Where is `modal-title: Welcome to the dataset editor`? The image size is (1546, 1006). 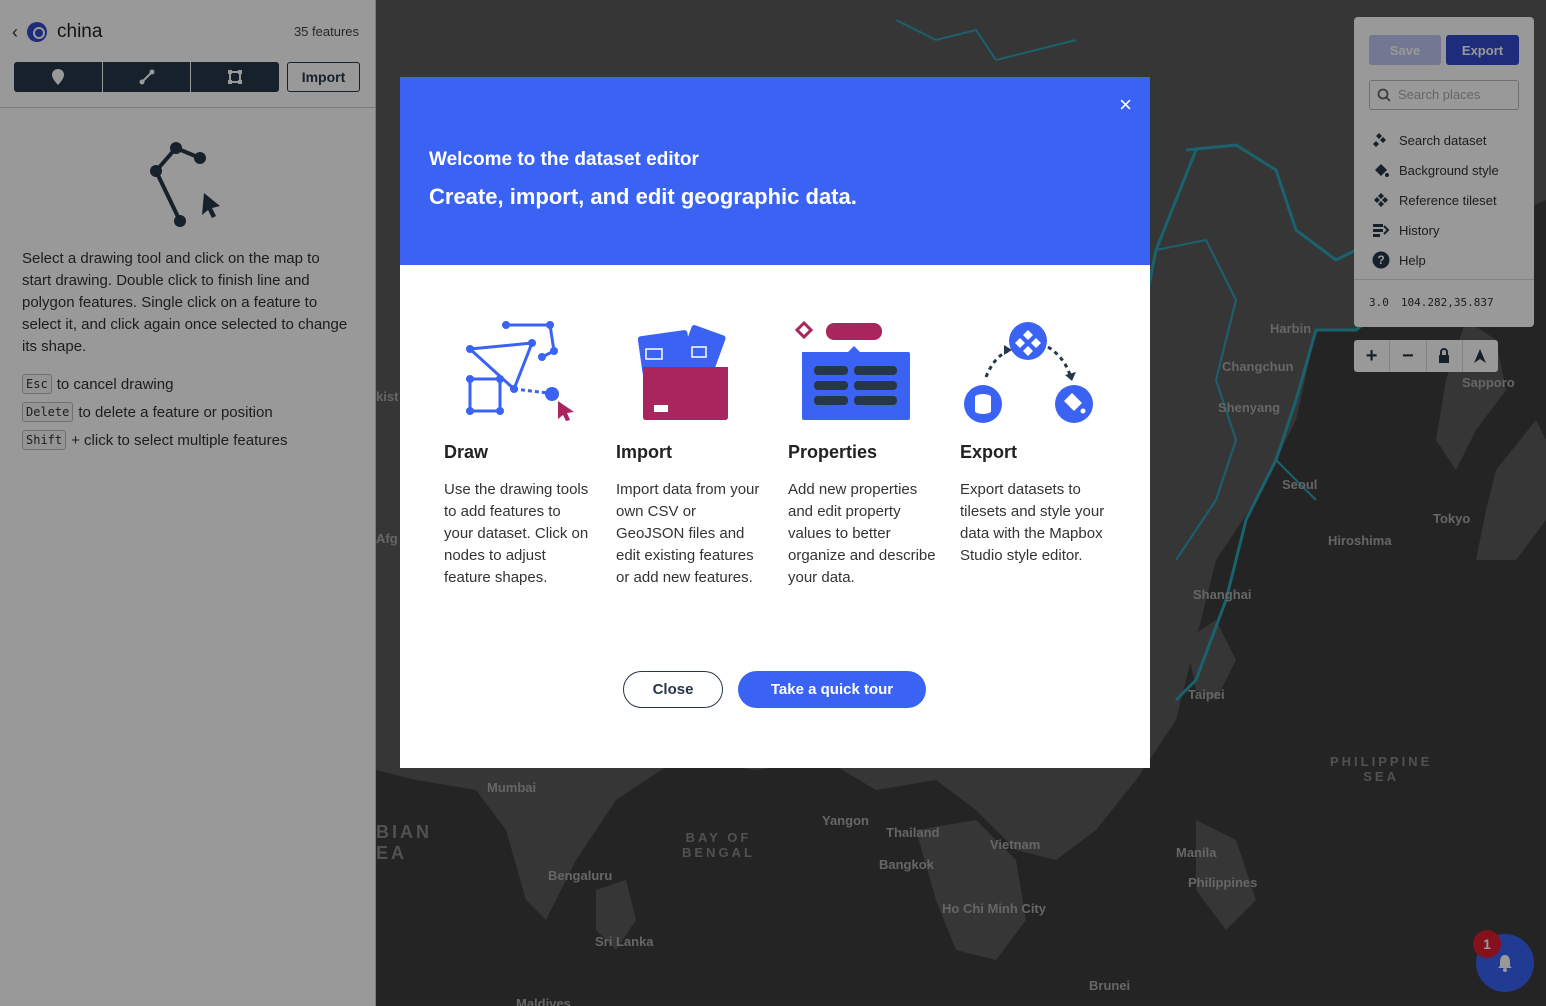
modal-title: Welcome to the dataset editor is located at coordinates (564, 159).